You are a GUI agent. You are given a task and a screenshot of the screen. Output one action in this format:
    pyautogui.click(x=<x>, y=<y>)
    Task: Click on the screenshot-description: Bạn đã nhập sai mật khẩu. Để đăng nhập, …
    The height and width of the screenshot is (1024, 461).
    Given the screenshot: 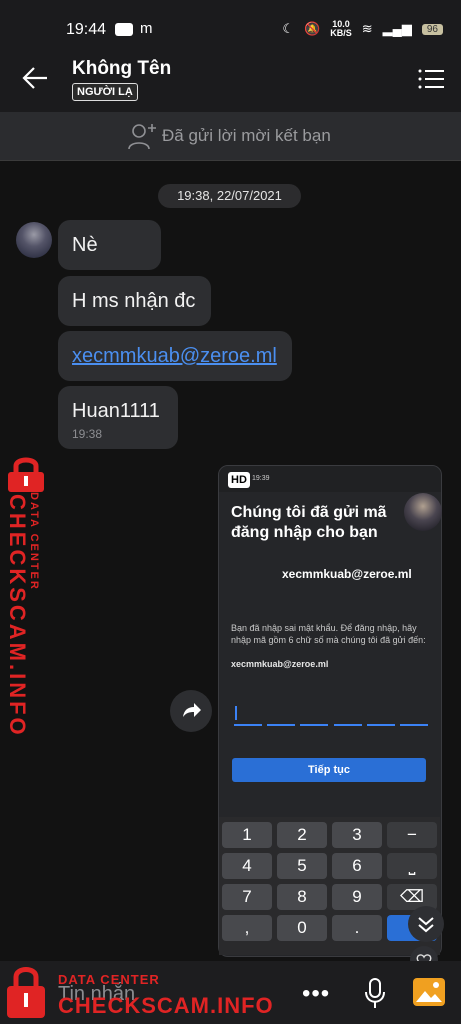 What is the action you would take?
    pyautogui.click(x=328, y=634)
    